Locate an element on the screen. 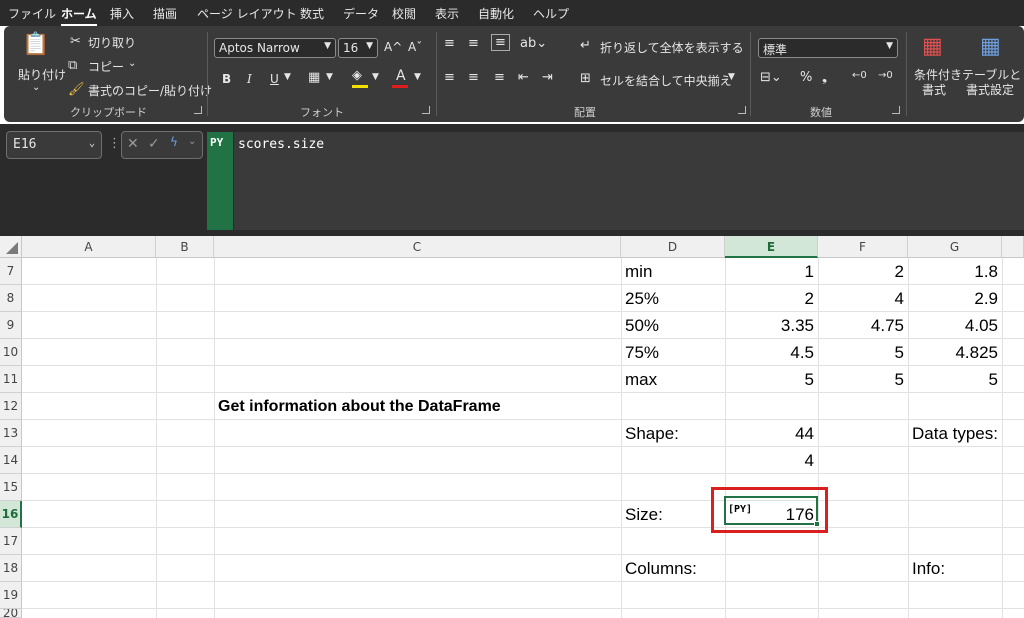 Image resolution: width=1024 pixels, height=618 pixels. cell-d7: min is located at coordinates (673, 271).